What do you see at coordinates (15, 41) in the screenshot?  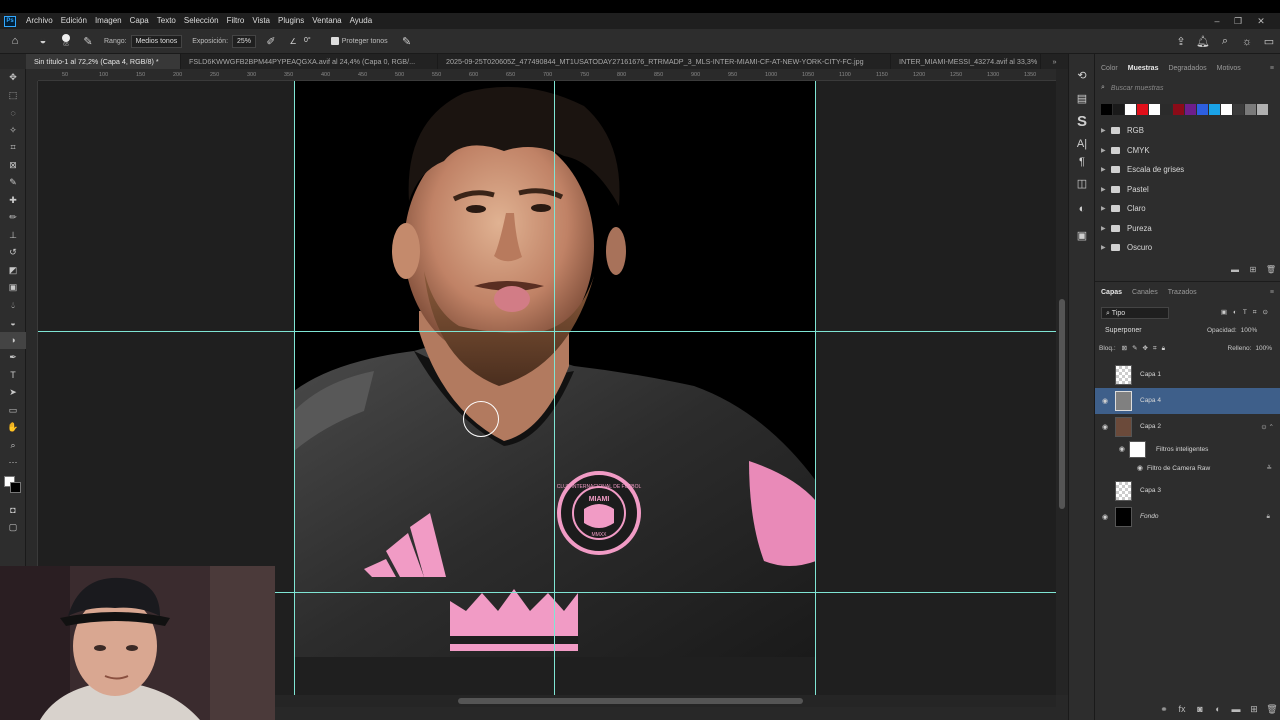 I see `home-icon: ⌂` at bounding box center [15, 41].